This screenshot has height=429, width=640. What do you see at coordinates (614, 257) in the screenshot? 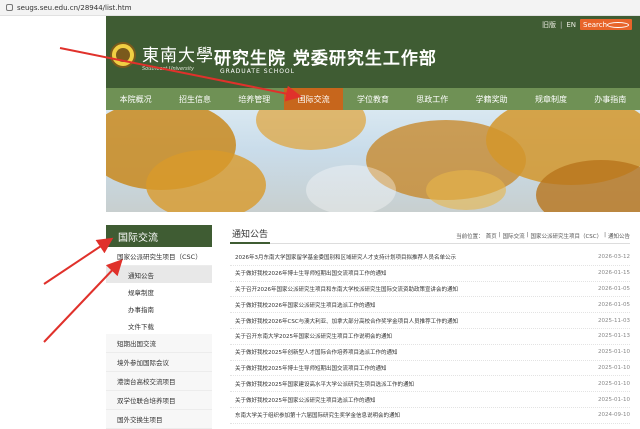
I see `news-date: 2026-03-12` at bounding box center [614, 257].